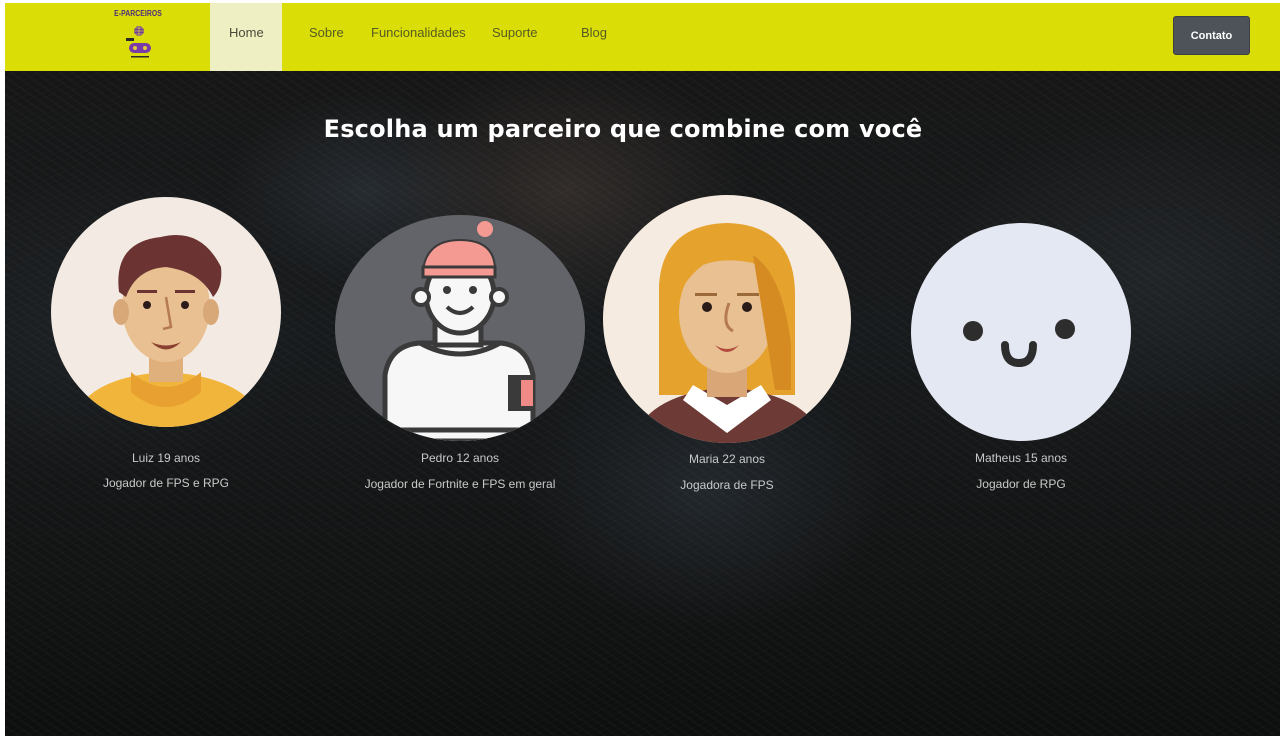 The height and width of the screenshot is (736, 1280). I want to click on nav-sobre: Sobre, so click(326, 32).